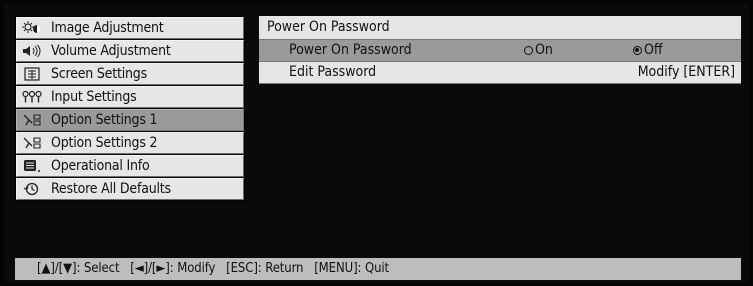 This screenshot has height=286, width=753. I want to click on setting-name: Power On Password, so click(350, 50).